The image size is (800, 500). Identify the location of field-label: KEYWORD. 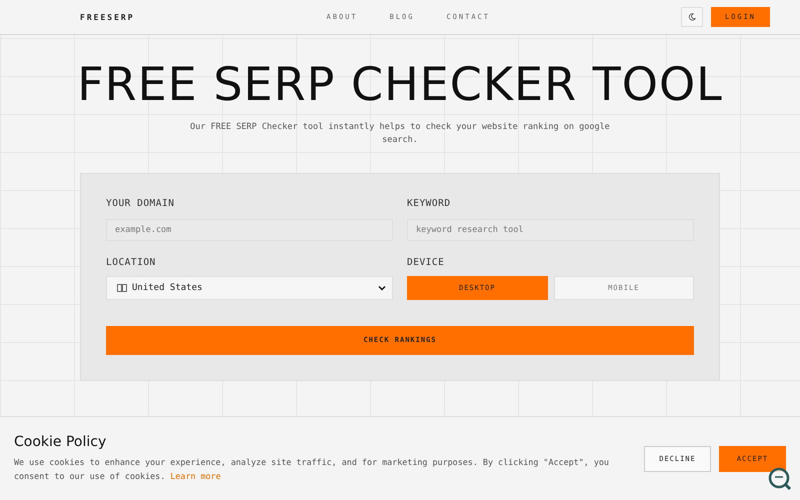
(429, 203).